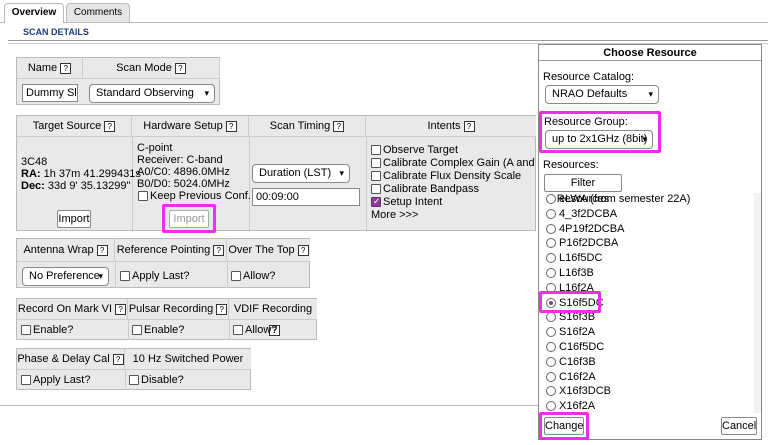  I want to click on timing-value-input: 00:09:00, so click(306, 197).